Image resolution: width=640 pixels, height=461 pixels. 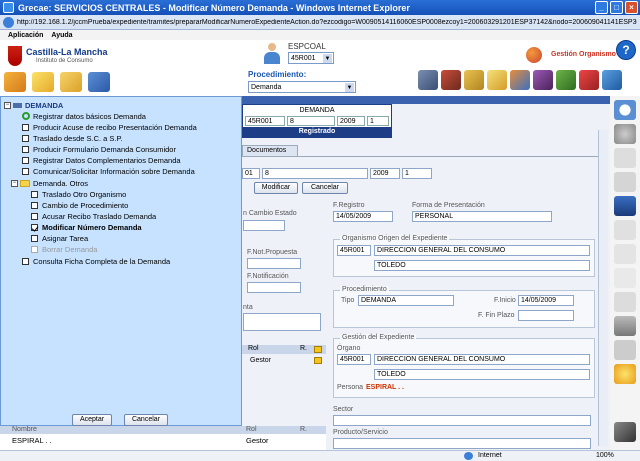 I want to click on help-icon: ?, so click(x=626, y=50).